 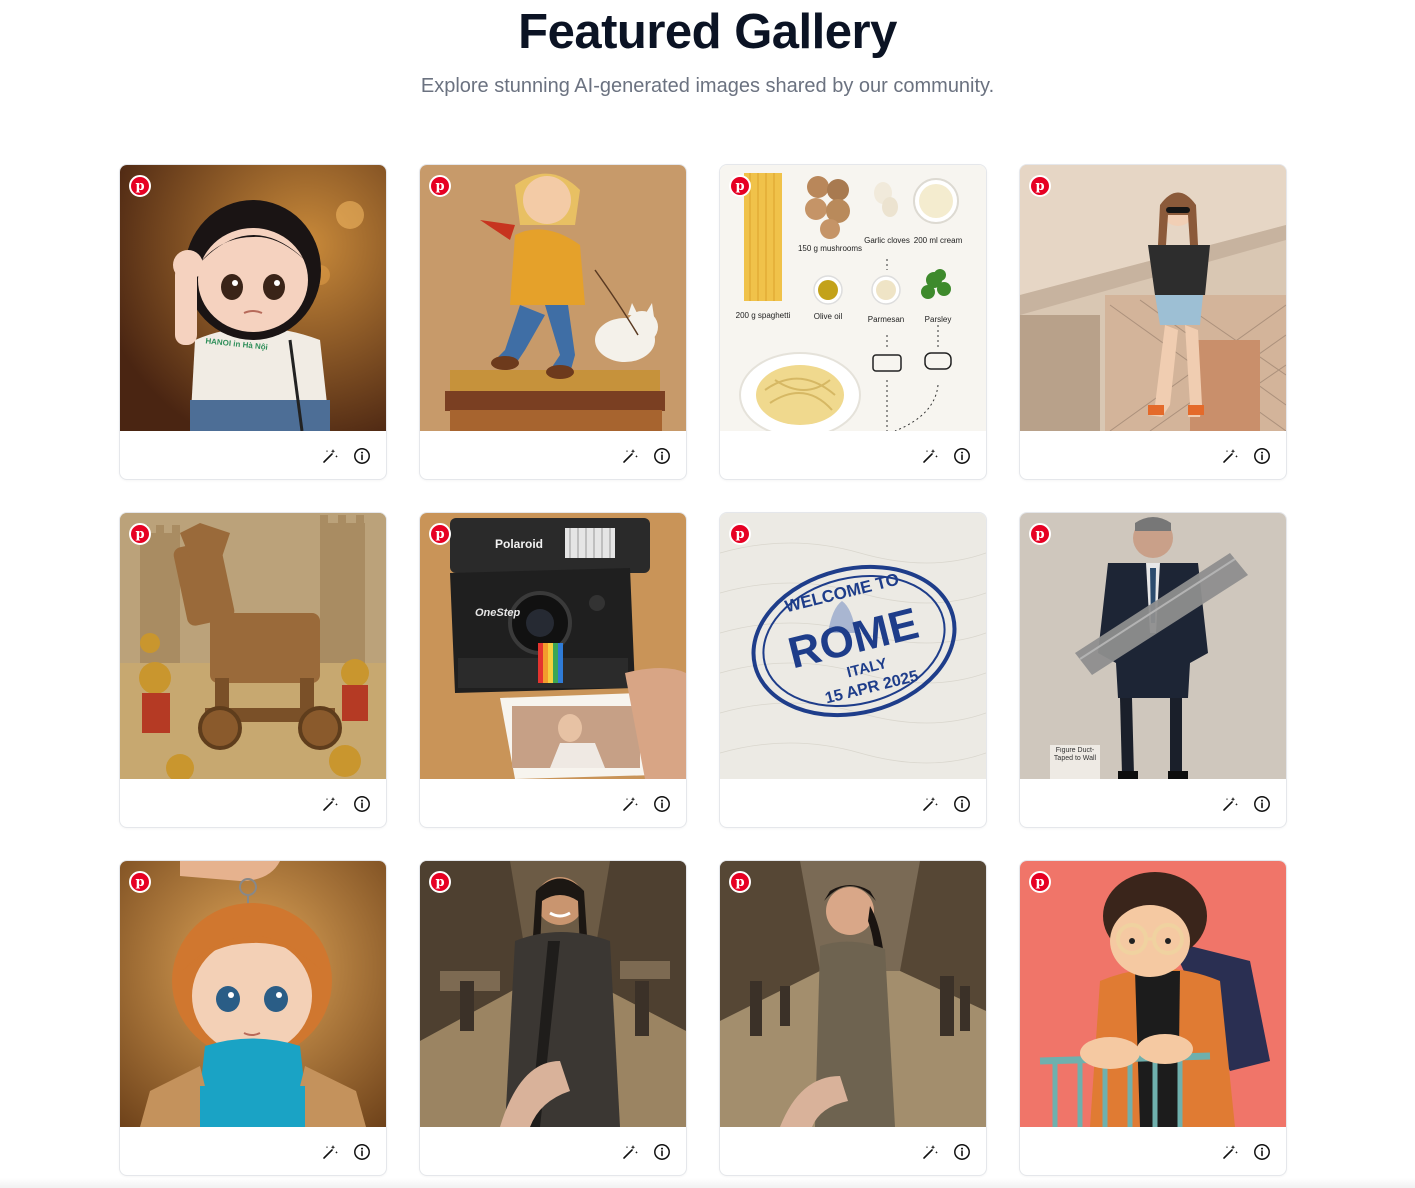 I want to click on recipe-label: Garlic cloves, so click(x=887, y=240).